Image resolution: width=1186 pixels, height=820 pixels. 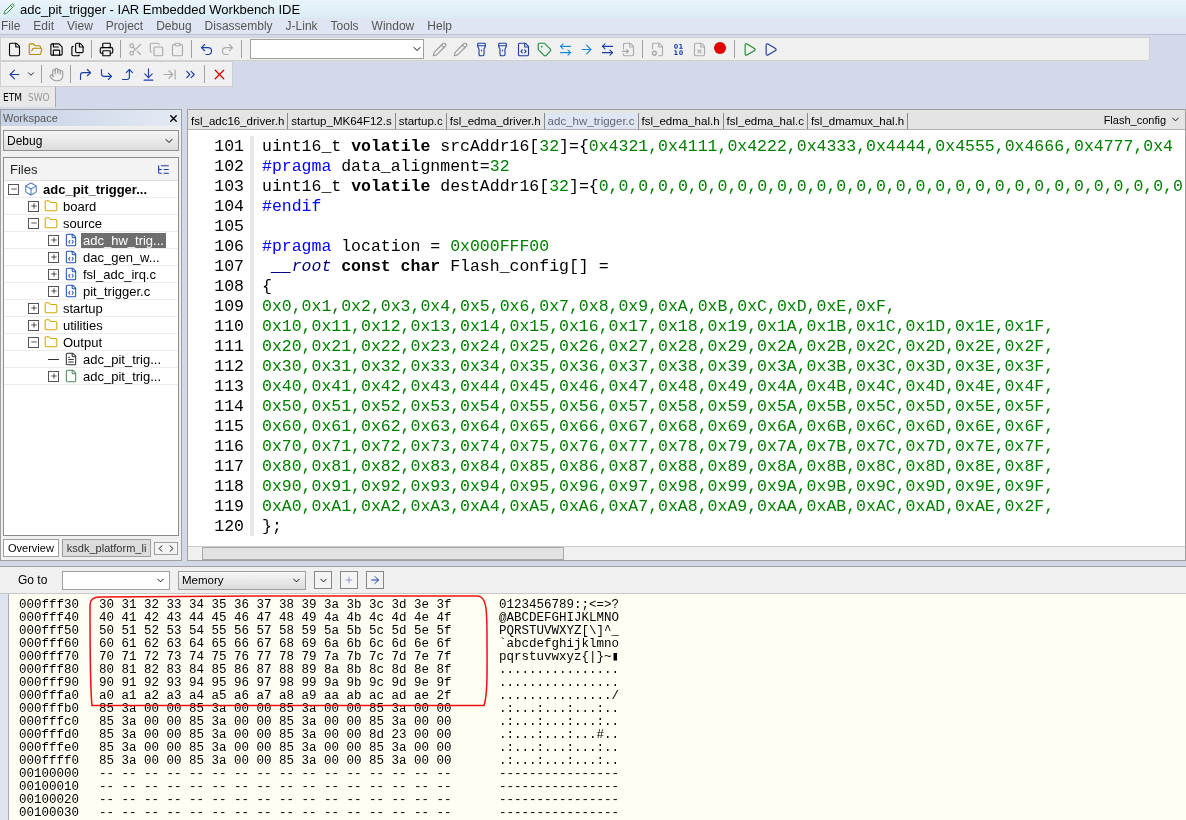 What do you see at coordinates (267, 286) in the screenshot?
I see `code-line: {` at bounding box center [267, 286].